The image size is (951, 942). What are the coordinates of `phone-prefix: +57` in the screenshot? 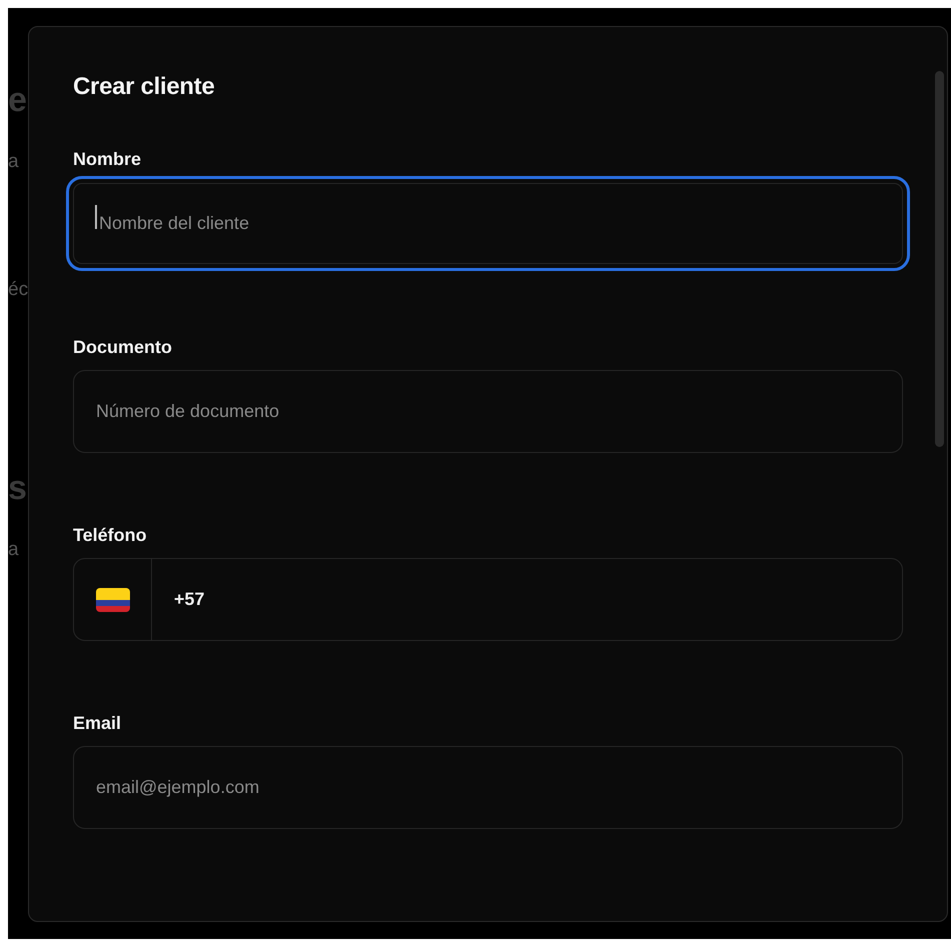 It's located at (189, 599).